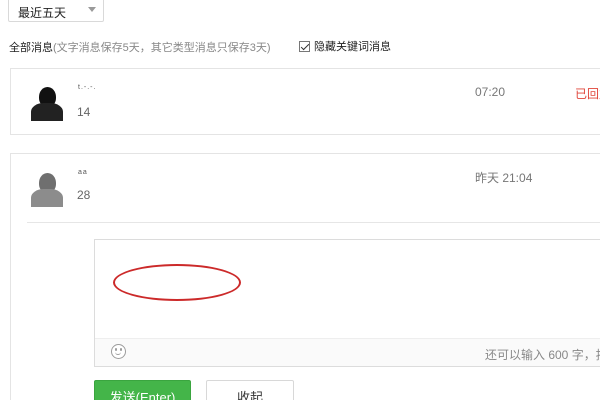  What do you see at coordinates (304, 46) in the screenshot?
I see `checkbox-icon` at bounding box center [304, 46].